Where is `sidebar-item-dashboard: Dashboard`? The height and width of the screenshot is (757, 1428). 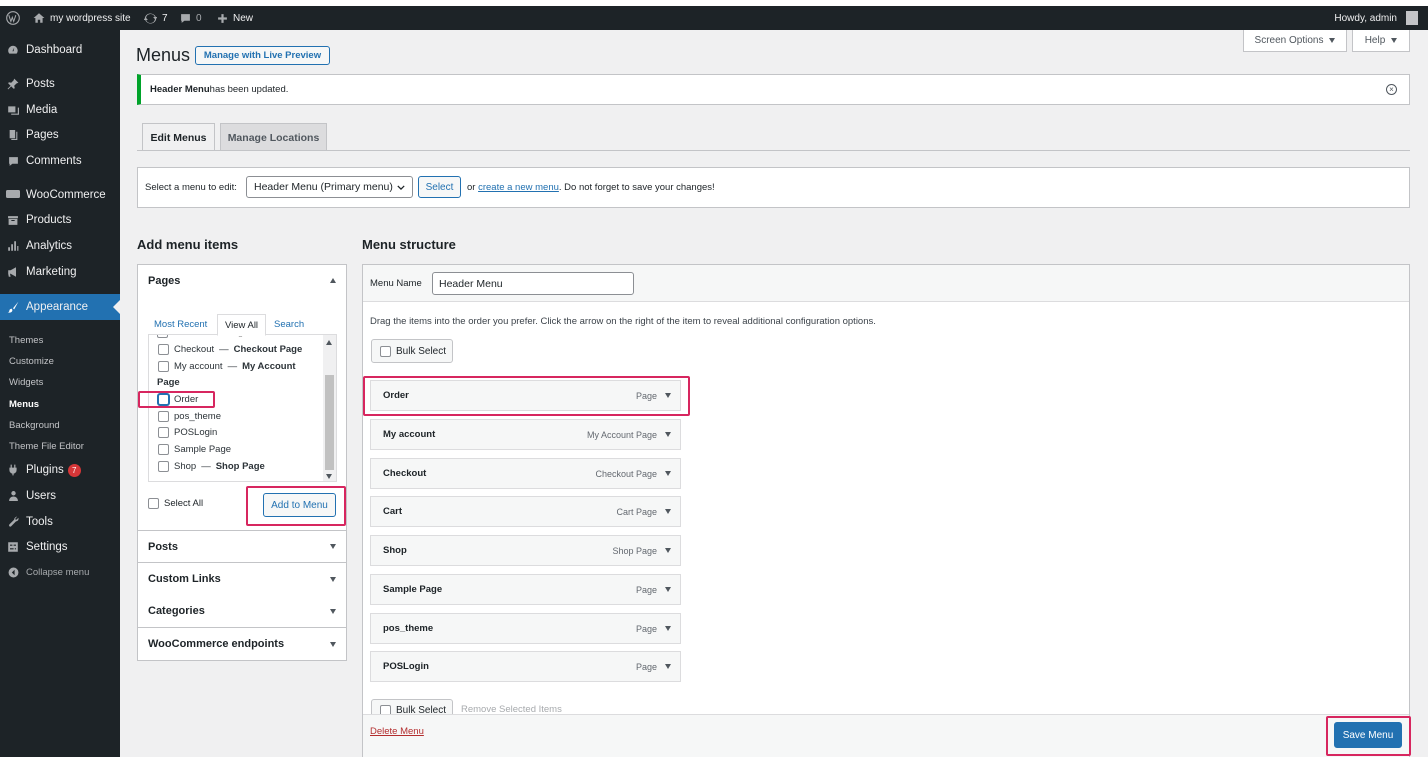 sidebar-item-dashboard: Dashboard is located at coordinates (60, 50).